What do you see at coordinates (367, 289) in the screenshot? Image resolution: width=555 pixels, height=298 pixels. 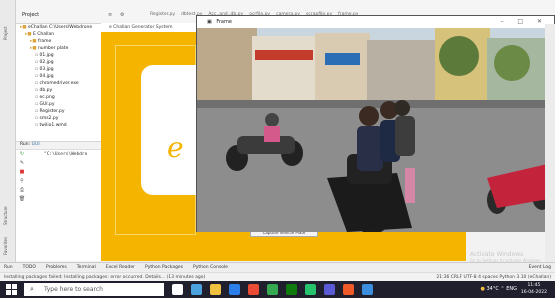 I see `python-icon` at bounding box center [367, 289].